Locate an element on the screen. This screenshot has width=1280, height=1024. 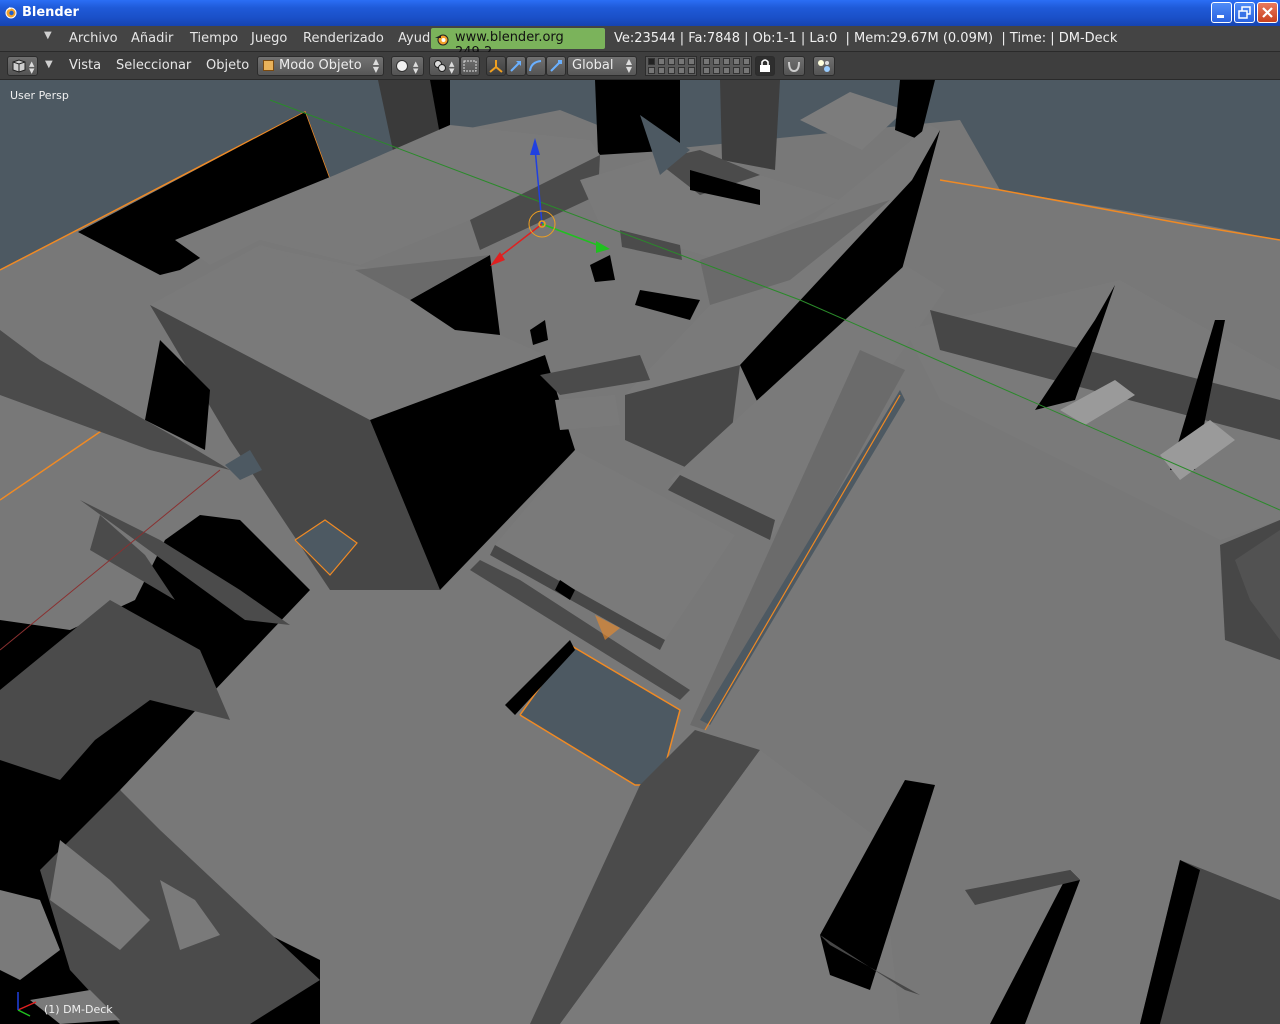
perspective-label: User Persp is located at coordinates (39, 95).